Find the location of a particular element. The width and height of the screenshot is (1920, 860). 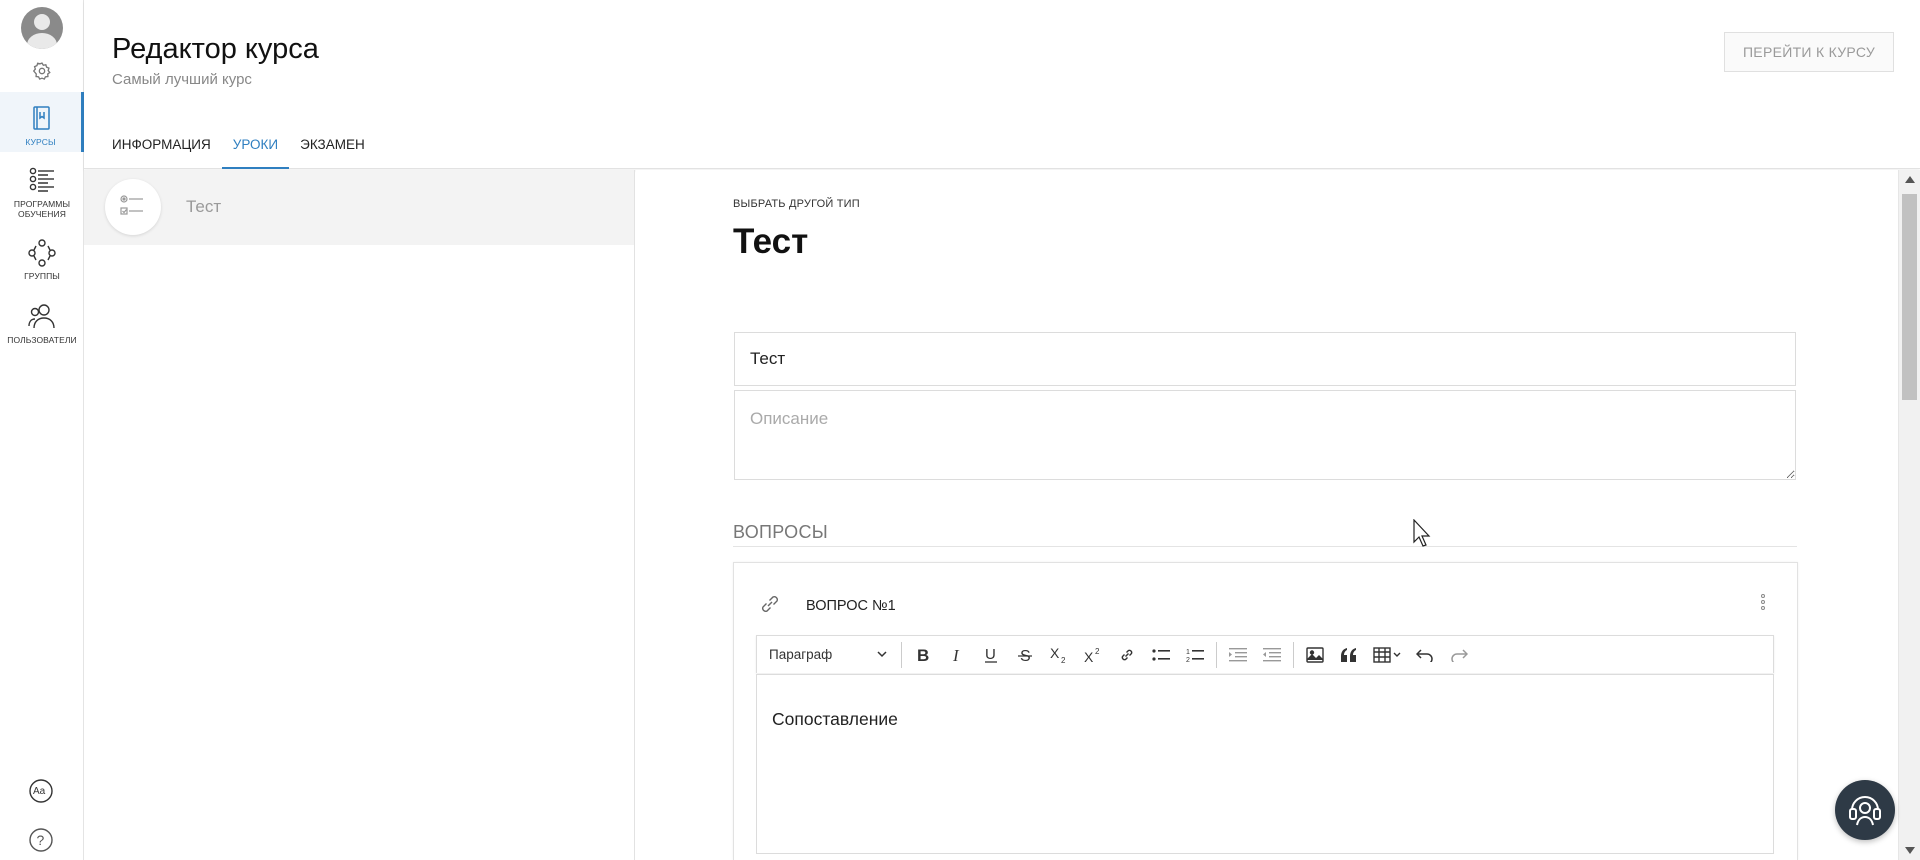

tab-exam: ЭКЗАМЕН is located at coordinates (332, 148).